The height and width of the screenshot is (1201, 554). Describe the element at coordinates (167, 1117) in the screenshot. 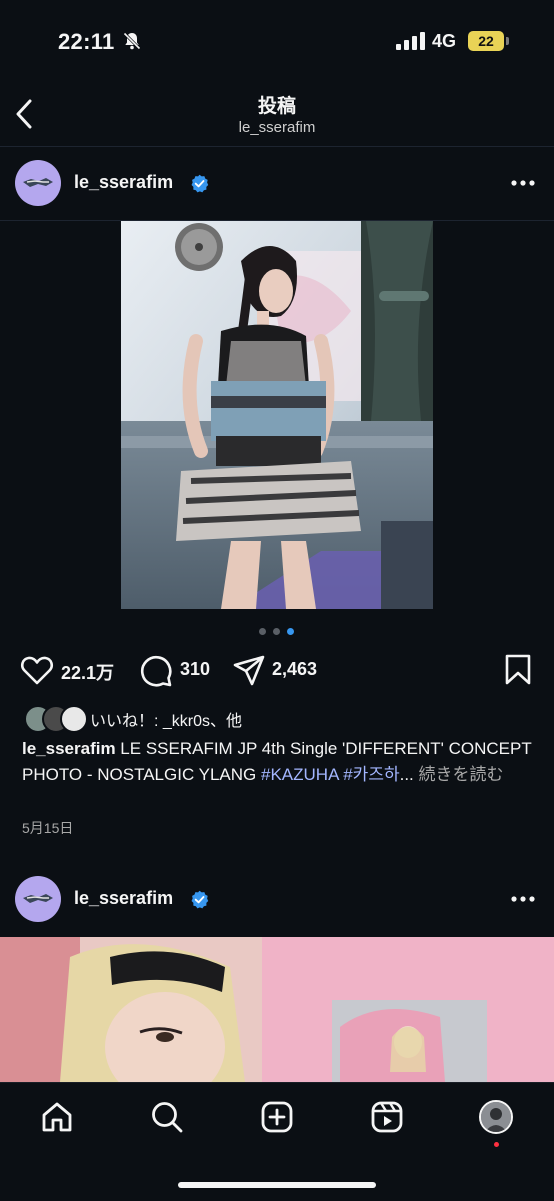

I see `search-icon` at that location.